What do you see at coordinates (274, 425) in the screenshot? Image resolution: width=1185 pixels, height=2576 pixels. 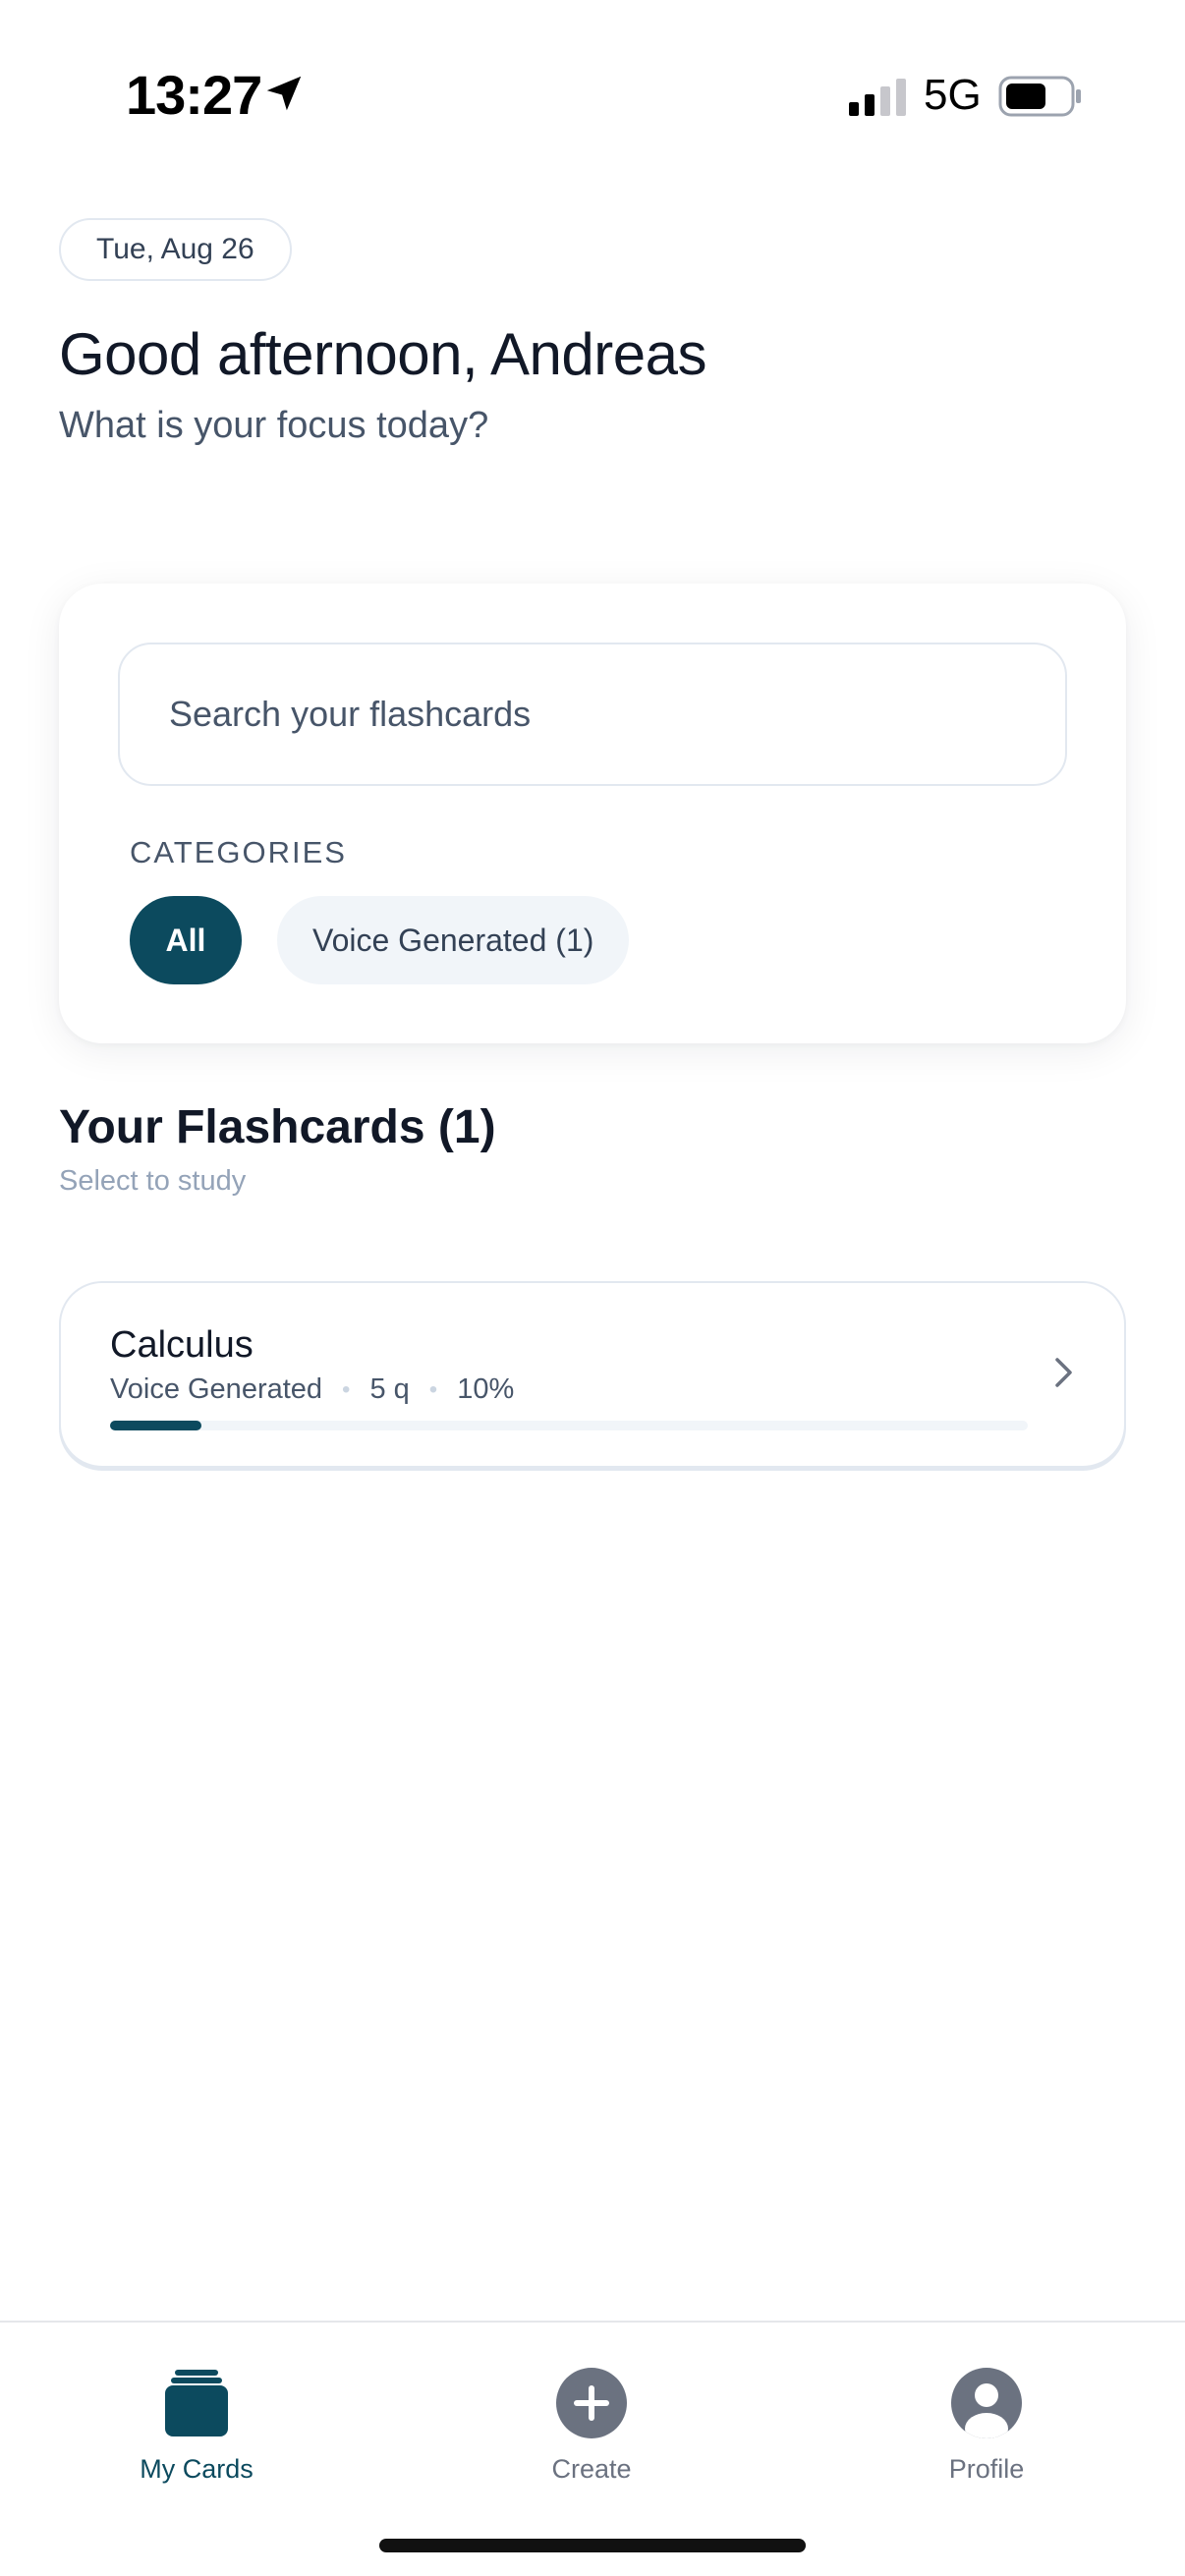 I see `greeting-subtitle: What is your focus today?` at bounding box center [274, 425].